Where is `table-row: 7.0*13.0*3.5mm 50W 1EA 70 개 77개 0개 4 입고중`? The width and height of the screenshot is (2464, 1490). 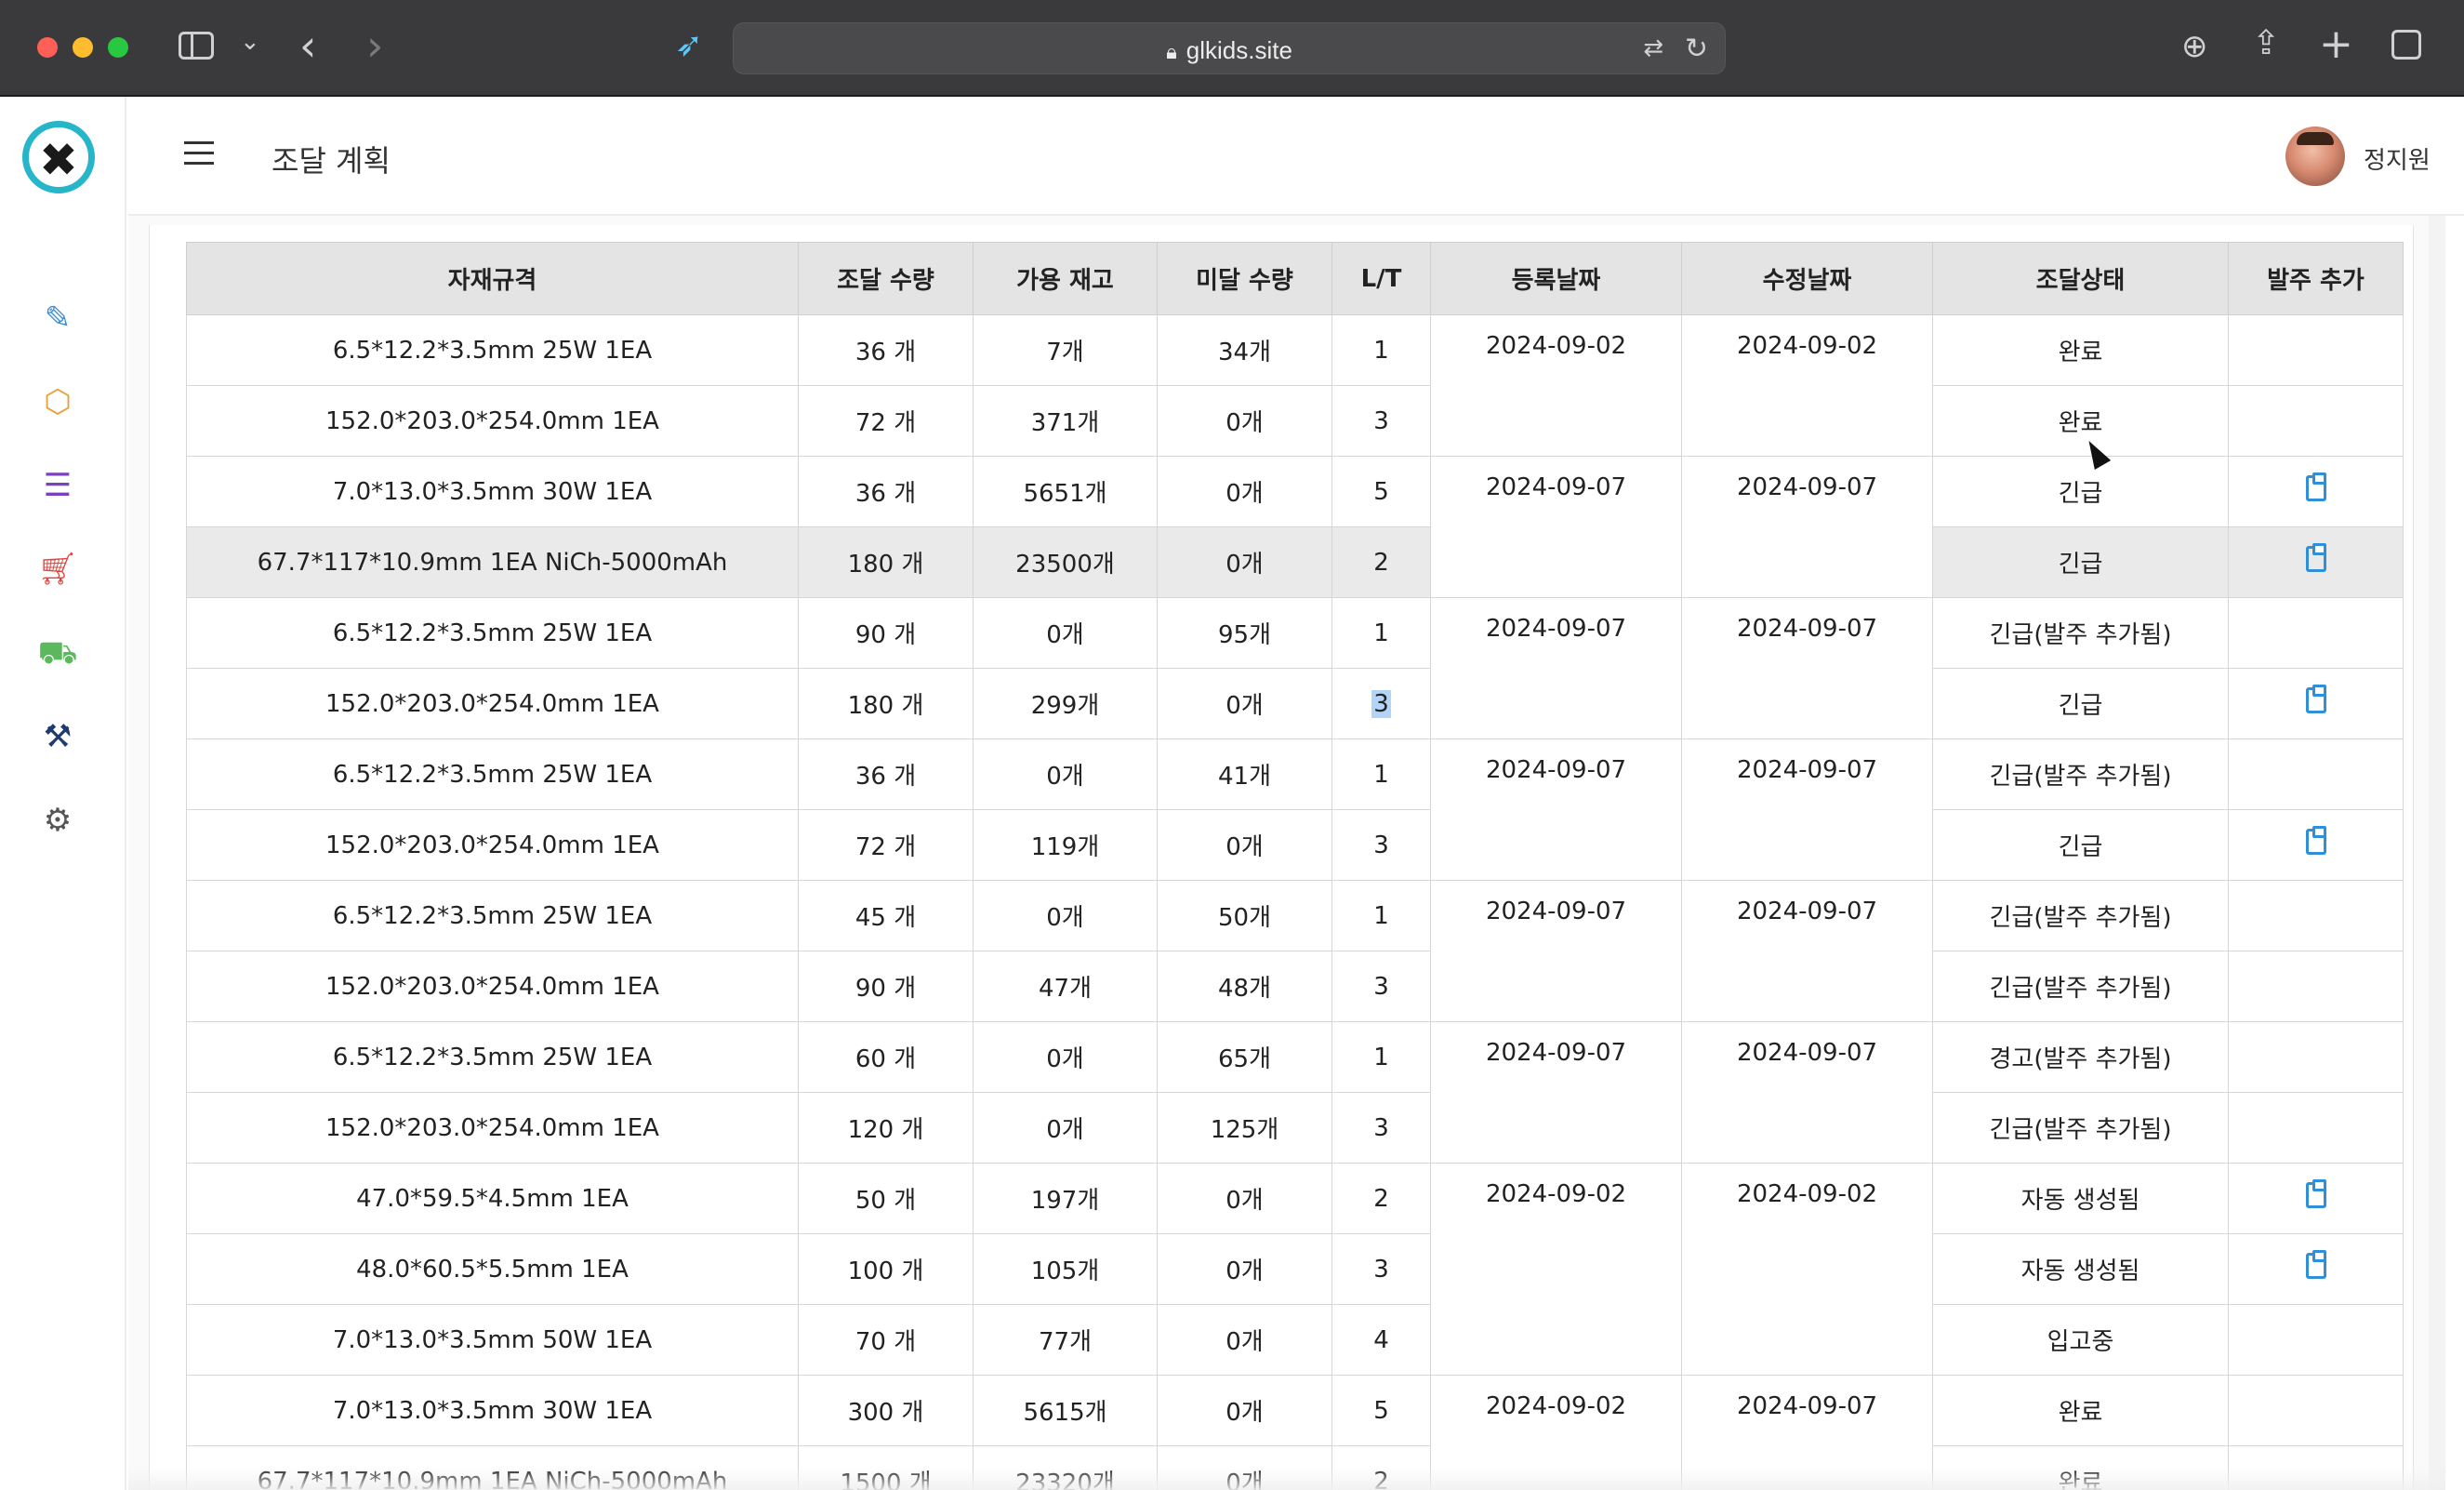 table-row: 7.0*13.0*3.5mm 50W 1EA 70 개 77개 0개 4 입고중 is located at coordinates (1295, 1340).